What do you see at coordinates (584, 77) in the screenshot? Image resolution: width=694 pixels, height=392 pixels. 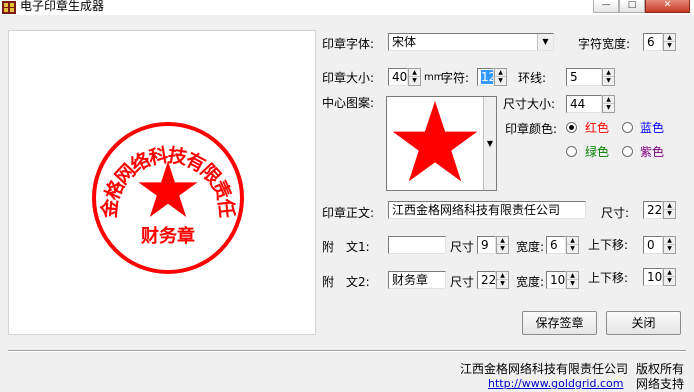 I see `ring-input: 5` at bounding box center [584, 77].